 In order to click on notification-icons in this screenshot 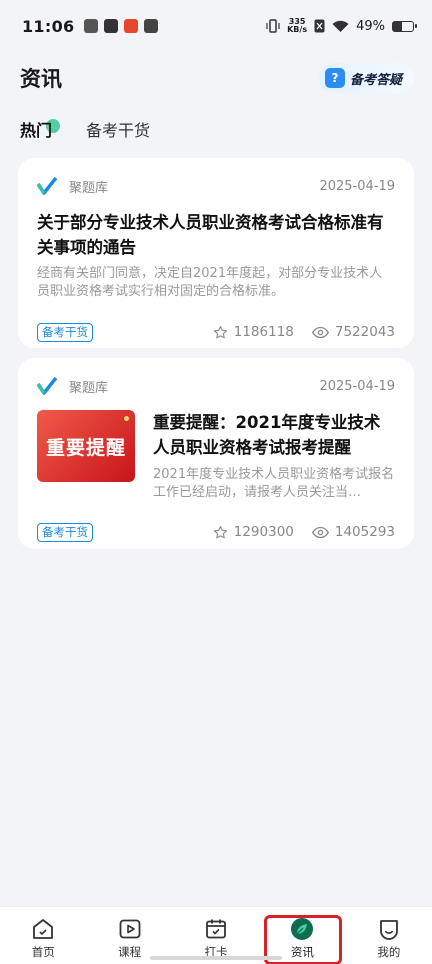, I will do `click(121, 26)`.